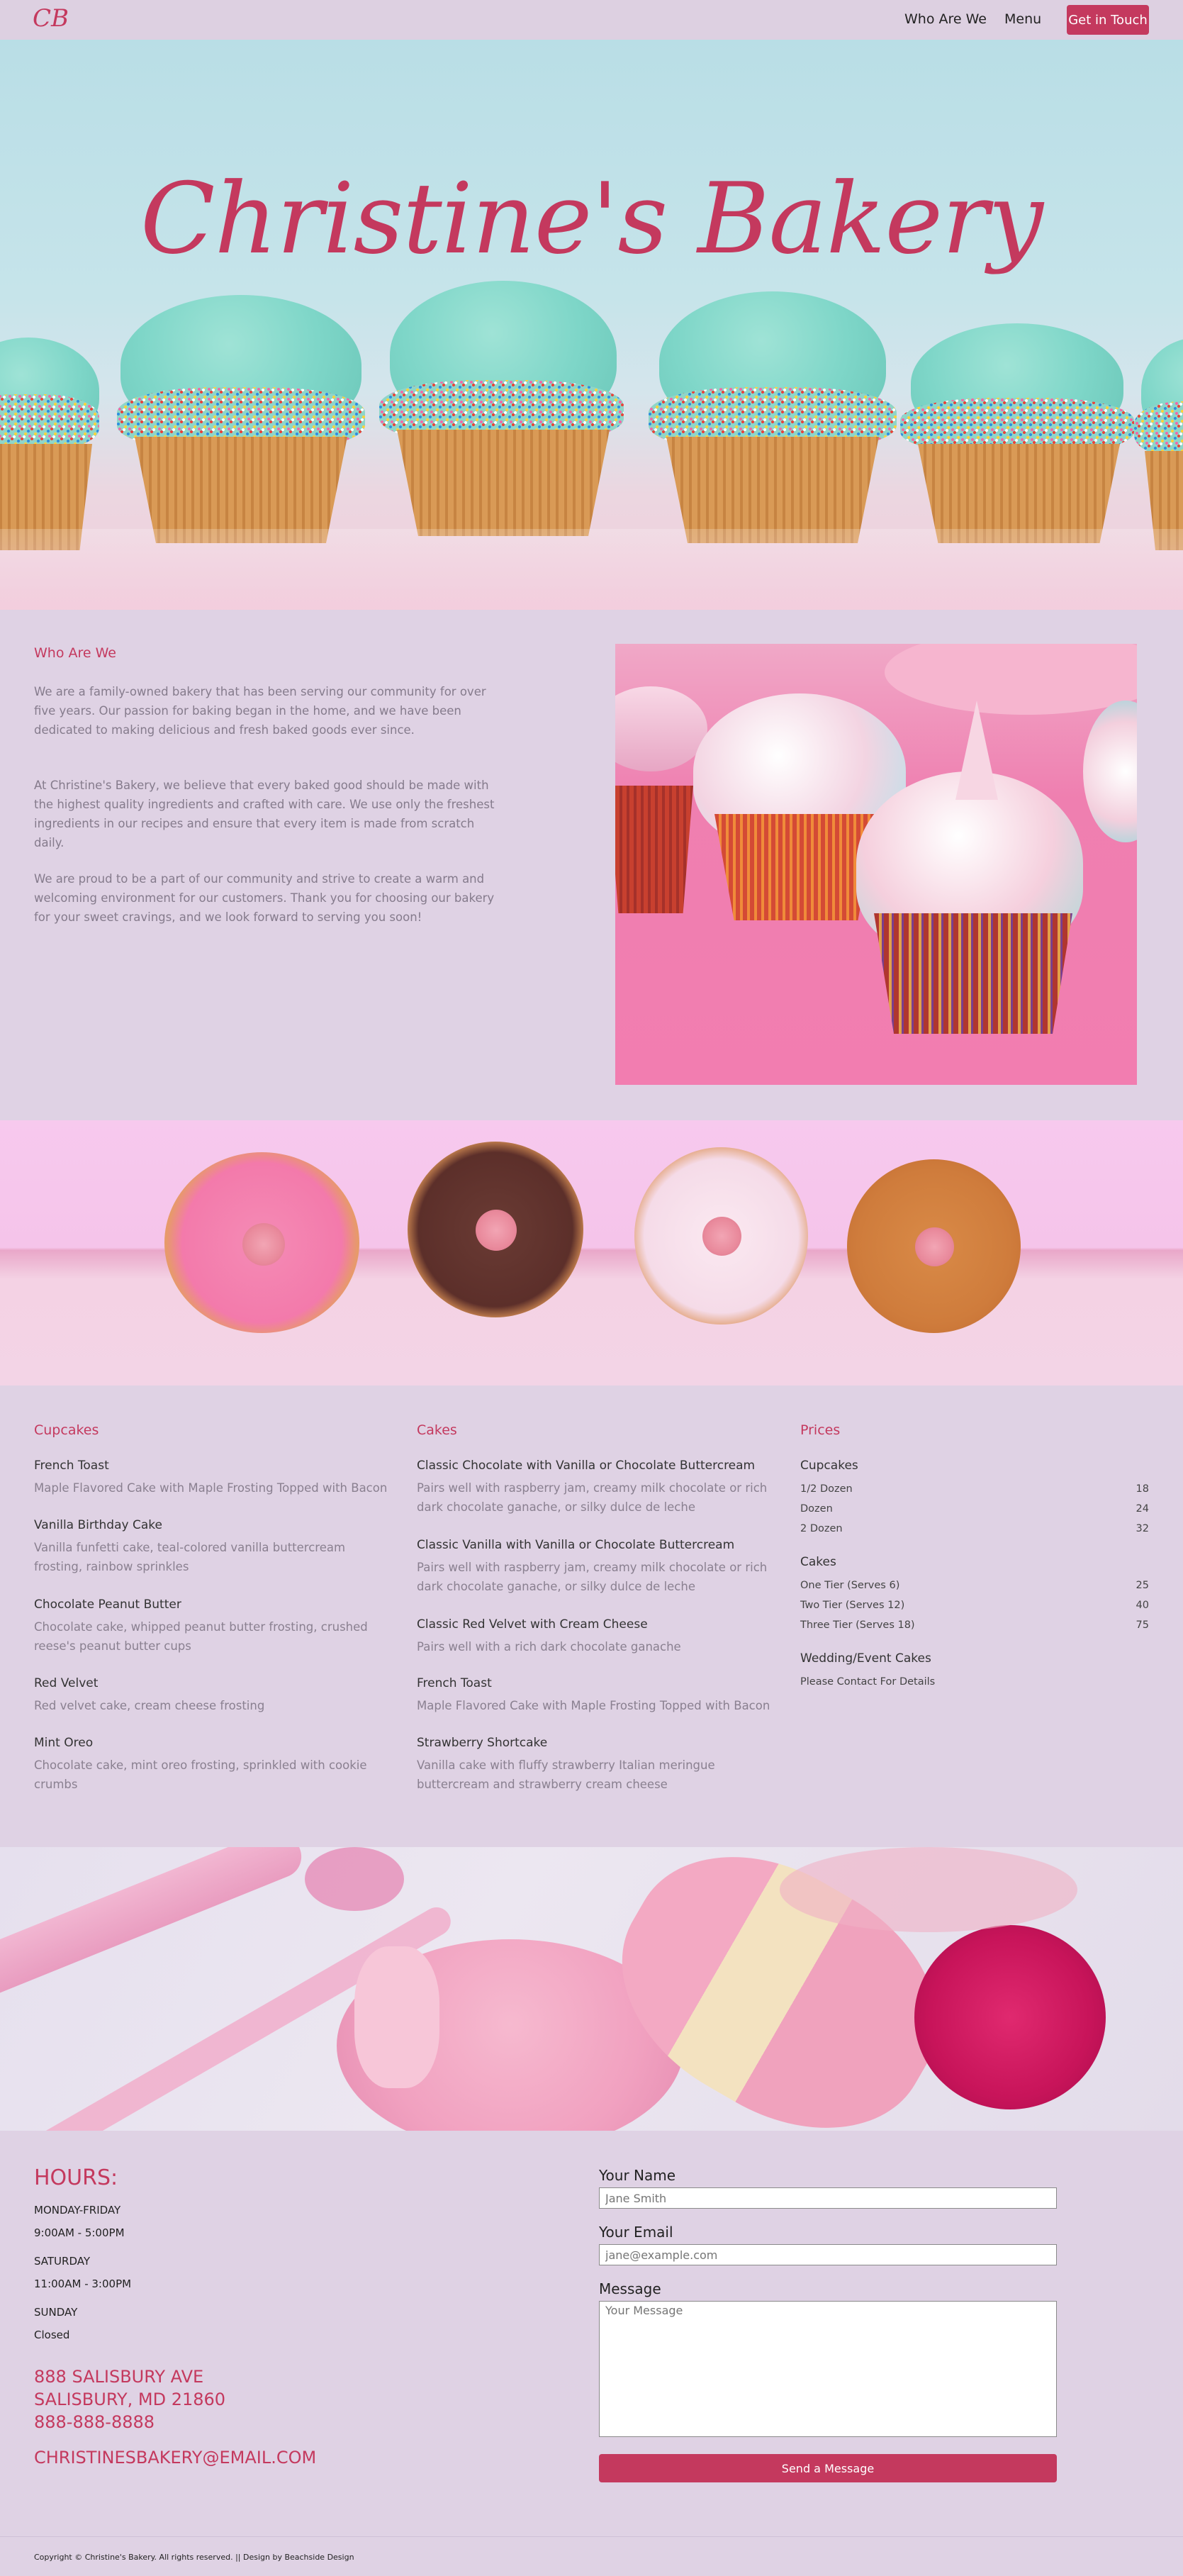 The width and height of the screenshot is (1183, 2576). What do you see at coordinates (974, 1509) in the screenshot?
I see `price-row: Dozen 24` at bounding box center [974, 1509].